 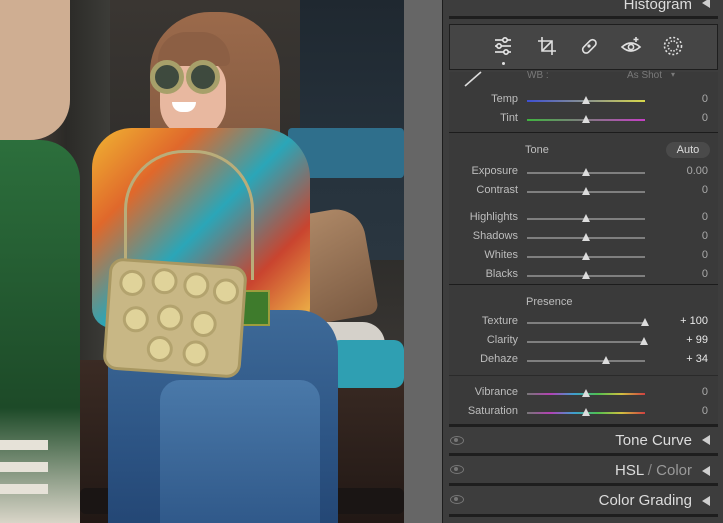 I want to click on wb-eyedropper-icon, so click(x=473, y=79).